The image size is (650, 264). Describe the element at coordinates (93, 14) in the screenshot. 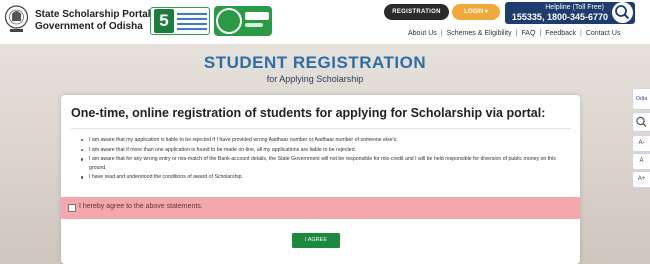

I see `portal-name: State Scholarship Portal` at that location.